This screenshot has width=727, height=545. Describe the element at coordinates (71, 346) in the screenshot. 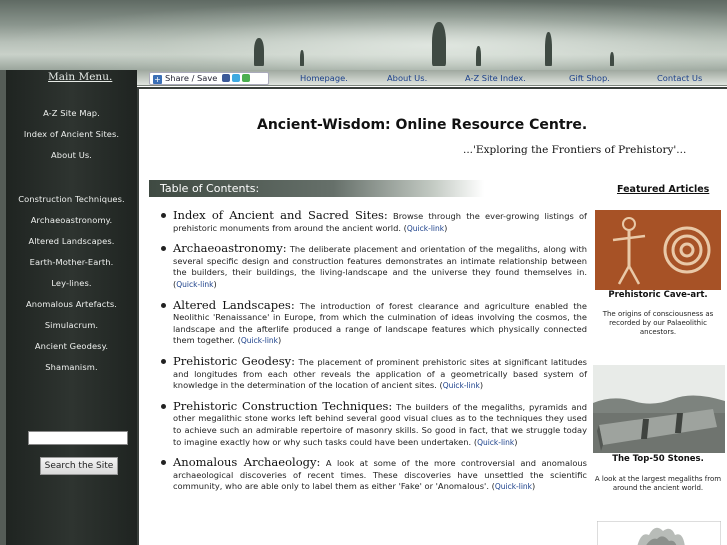

I see `sidebar-item-ancient-geodesy: Ancient Geodesy.` at that location.